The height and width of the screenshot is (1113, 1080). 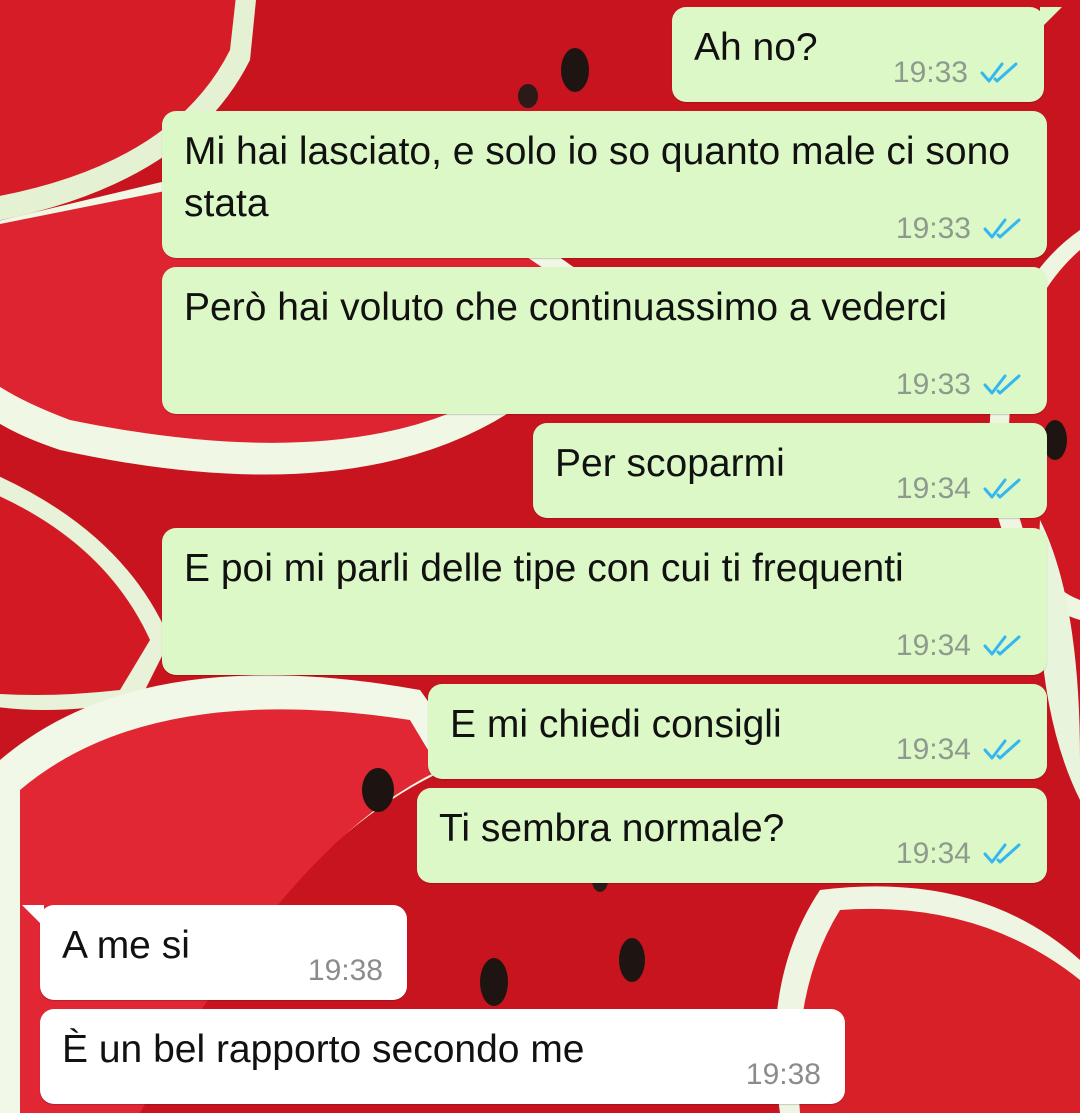 I want to click on message-bubble-outgoing: Ti sembra normale? 19:34, so click(x=732, y=835).